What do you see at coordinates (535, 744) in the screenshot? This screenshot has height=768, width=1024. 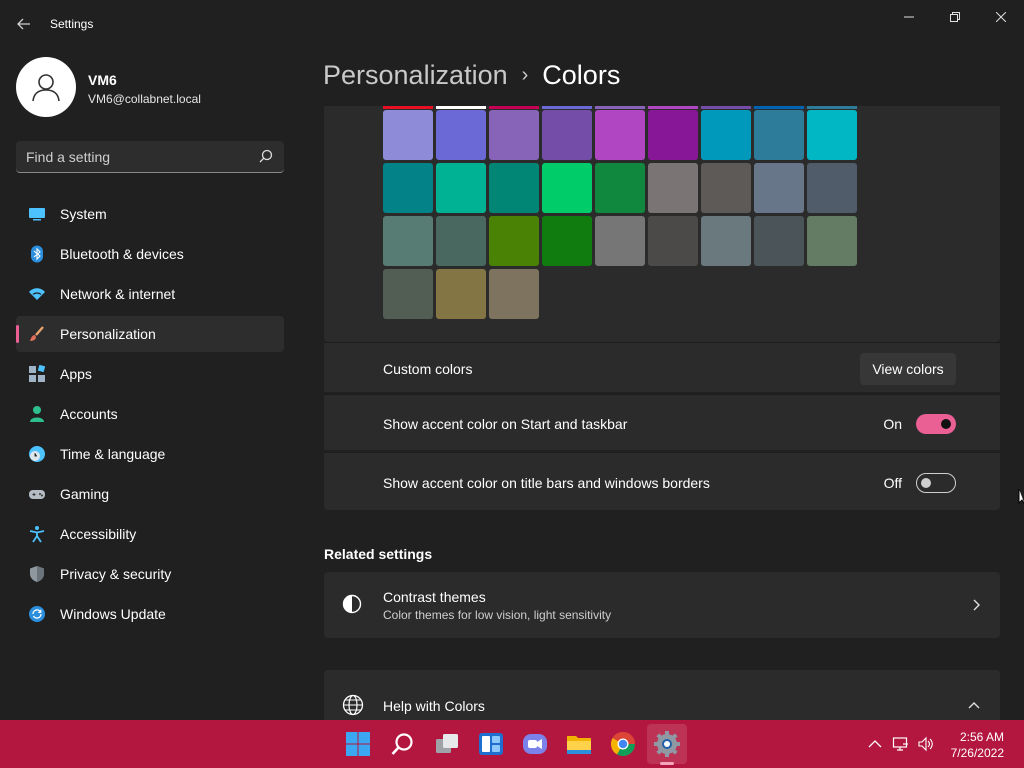 I see `teams-chat-icon` at bounding box center [535, 744].